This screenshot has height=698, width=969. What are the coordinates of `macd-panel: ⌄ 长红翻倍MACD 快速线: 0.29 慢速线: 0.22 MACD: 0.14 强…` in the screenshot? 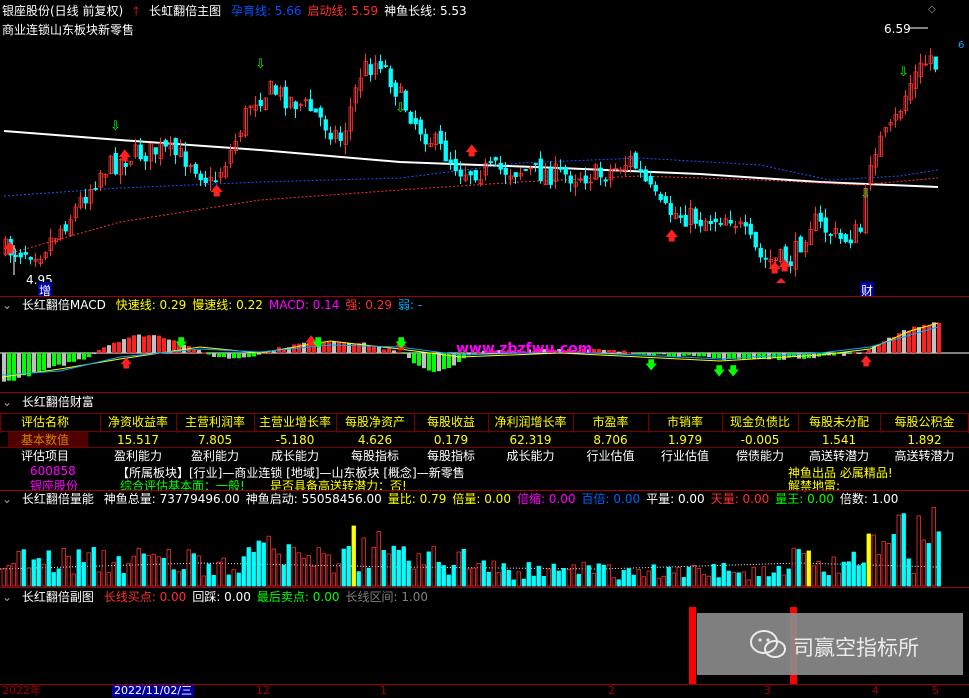 It's located at (484, 344).